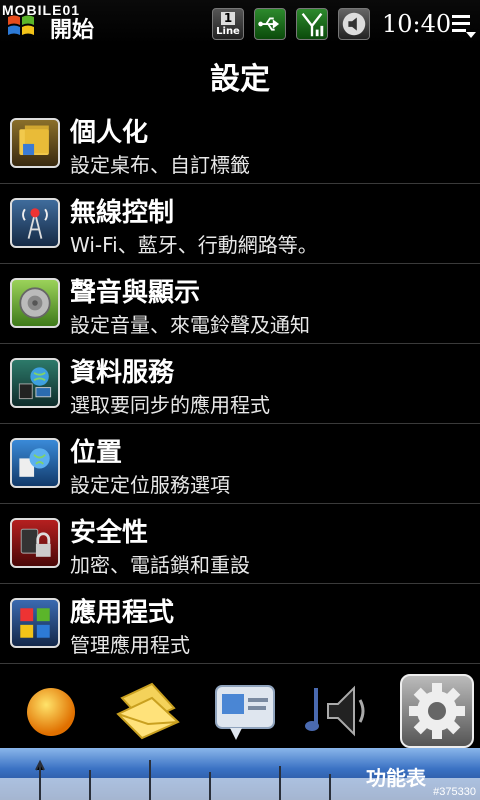  I want to click on signal-strength-icon, so click(312, 24).